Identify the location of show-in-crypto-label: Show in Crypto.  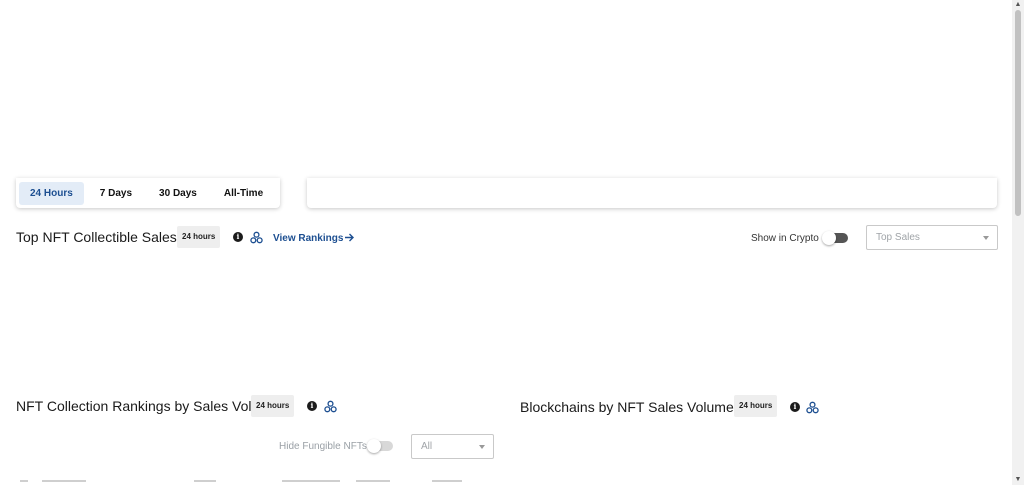
(785, 238).